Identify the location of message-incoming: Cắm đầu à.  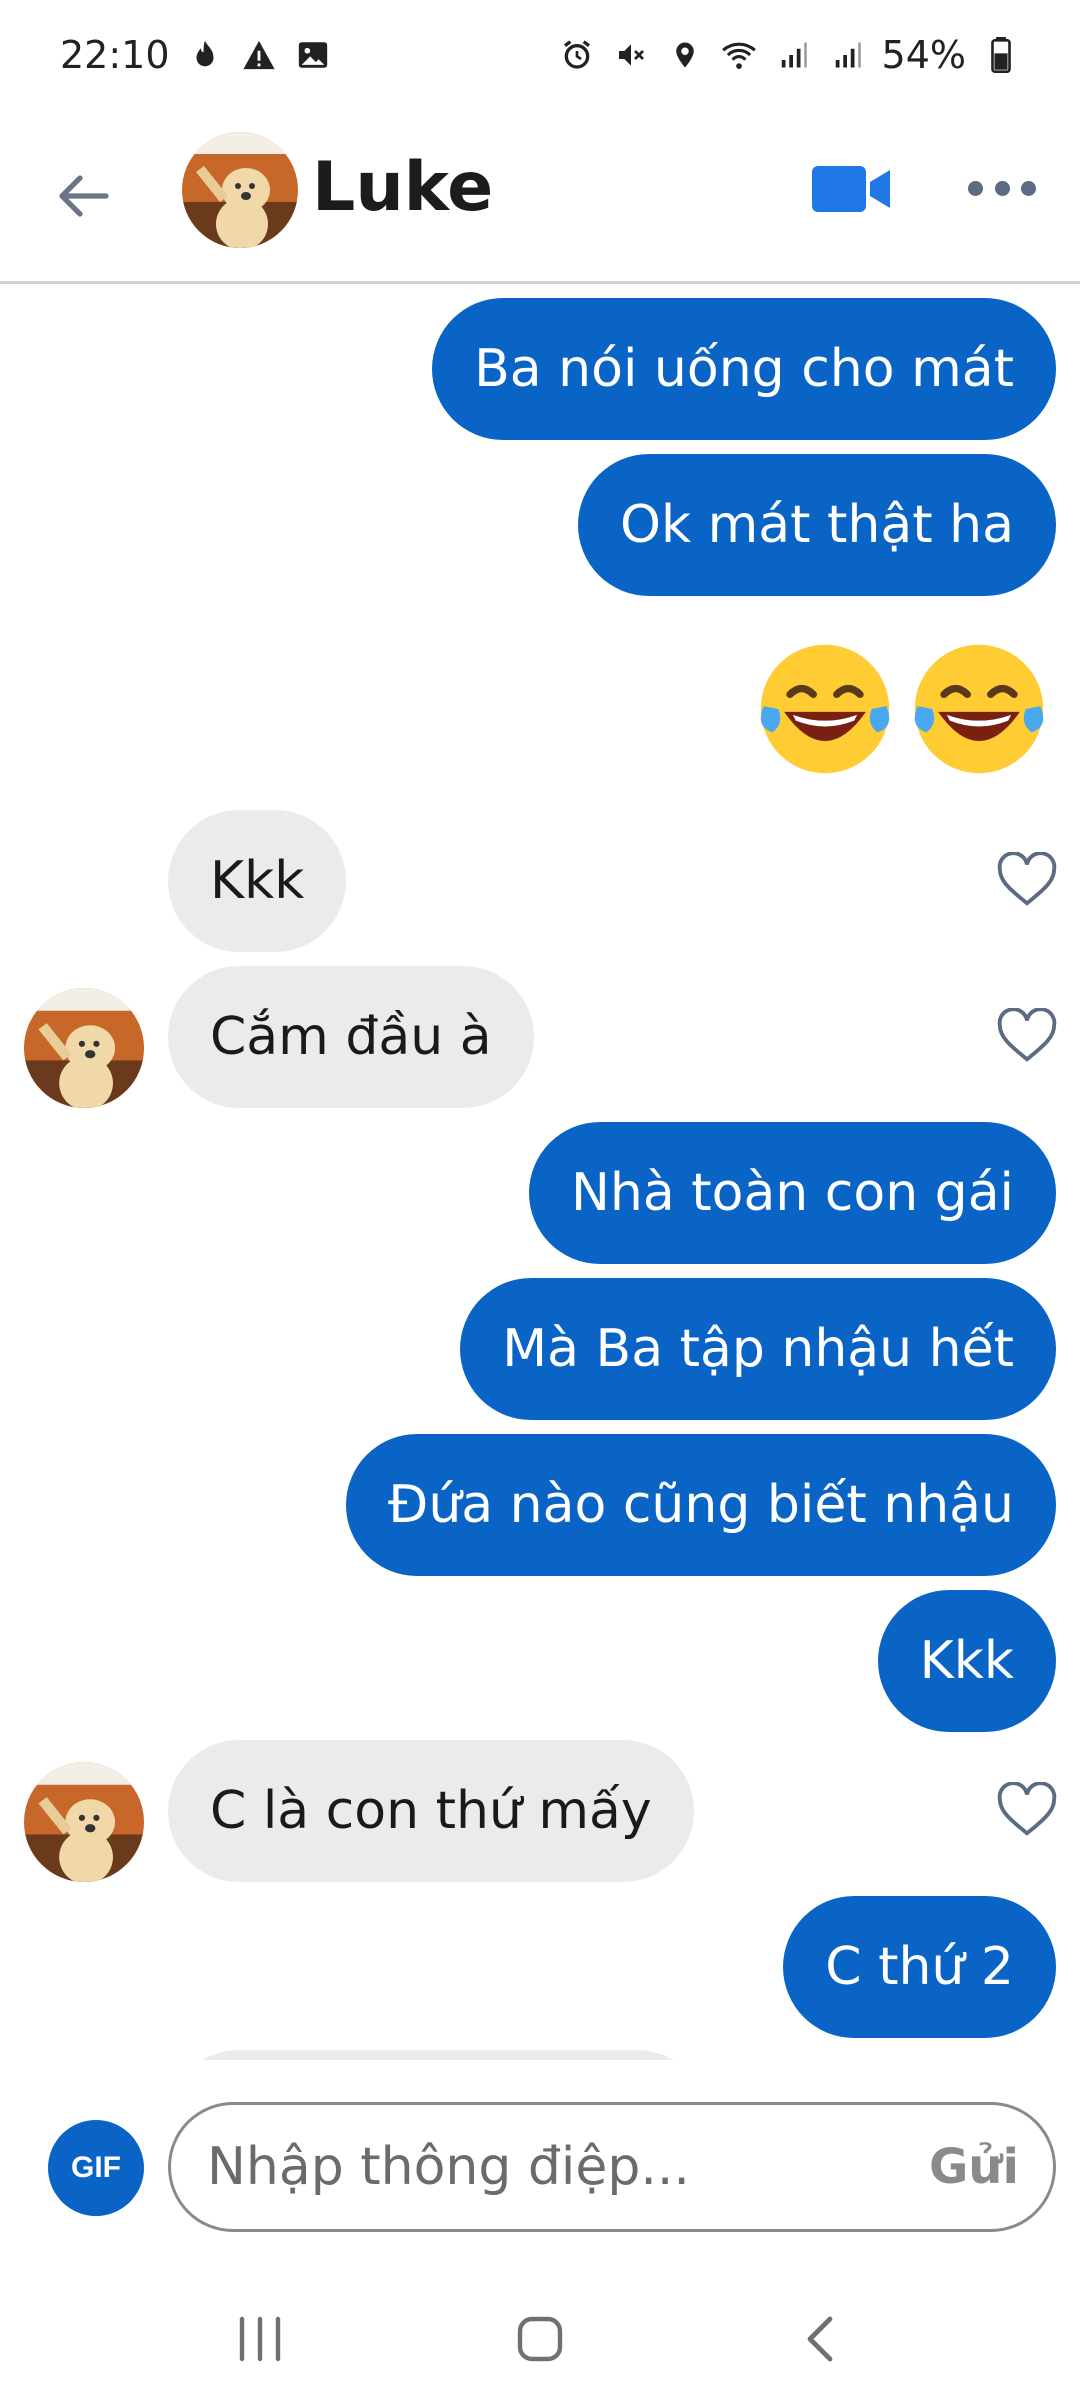
(351, 1037).